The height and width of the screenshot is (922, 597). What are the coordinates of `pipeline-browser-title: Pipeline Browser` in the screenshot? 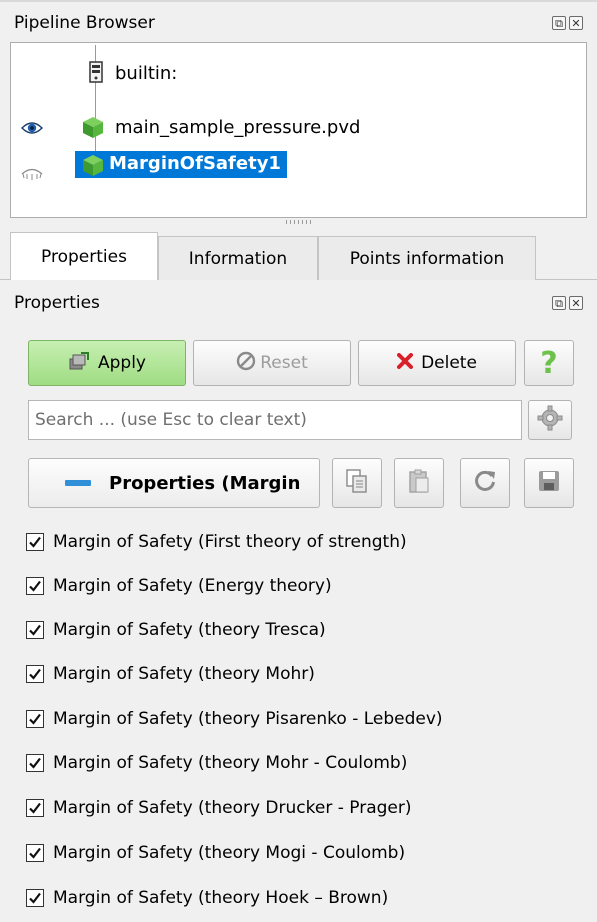 It's located at (84, 23).